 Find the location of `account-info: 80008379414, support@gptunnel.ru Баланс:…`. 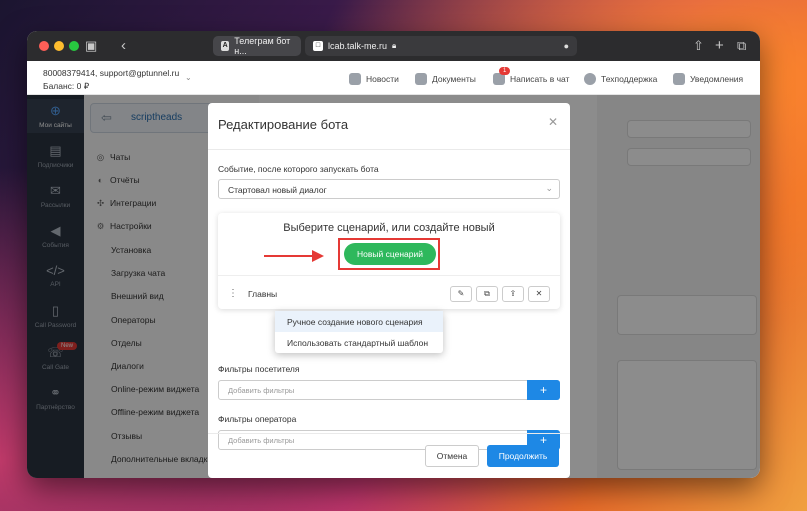

account-info: 80008379414, support@gptunnel.ru Баланс:… is located at coordinates (111, 80).